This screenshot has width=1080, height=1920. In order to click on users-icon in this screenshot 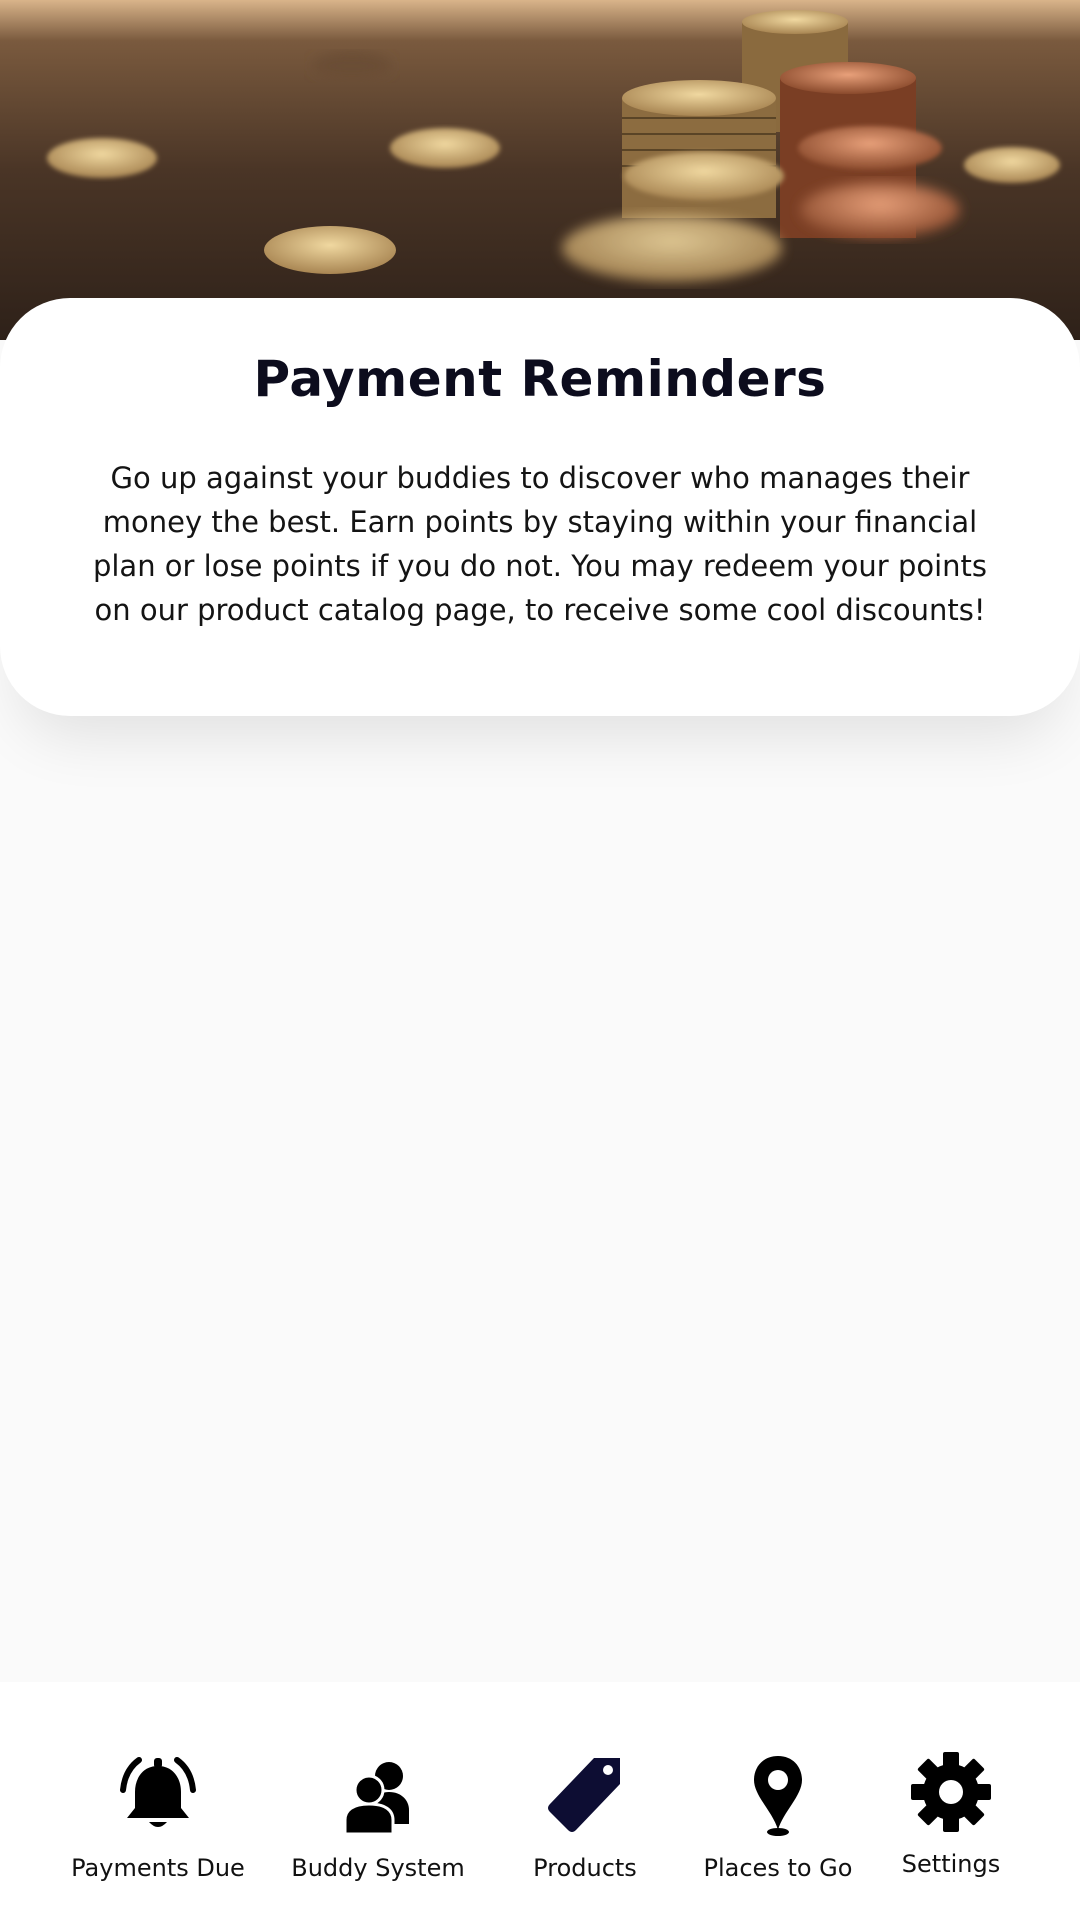, I will do `click(376, 1799)`.